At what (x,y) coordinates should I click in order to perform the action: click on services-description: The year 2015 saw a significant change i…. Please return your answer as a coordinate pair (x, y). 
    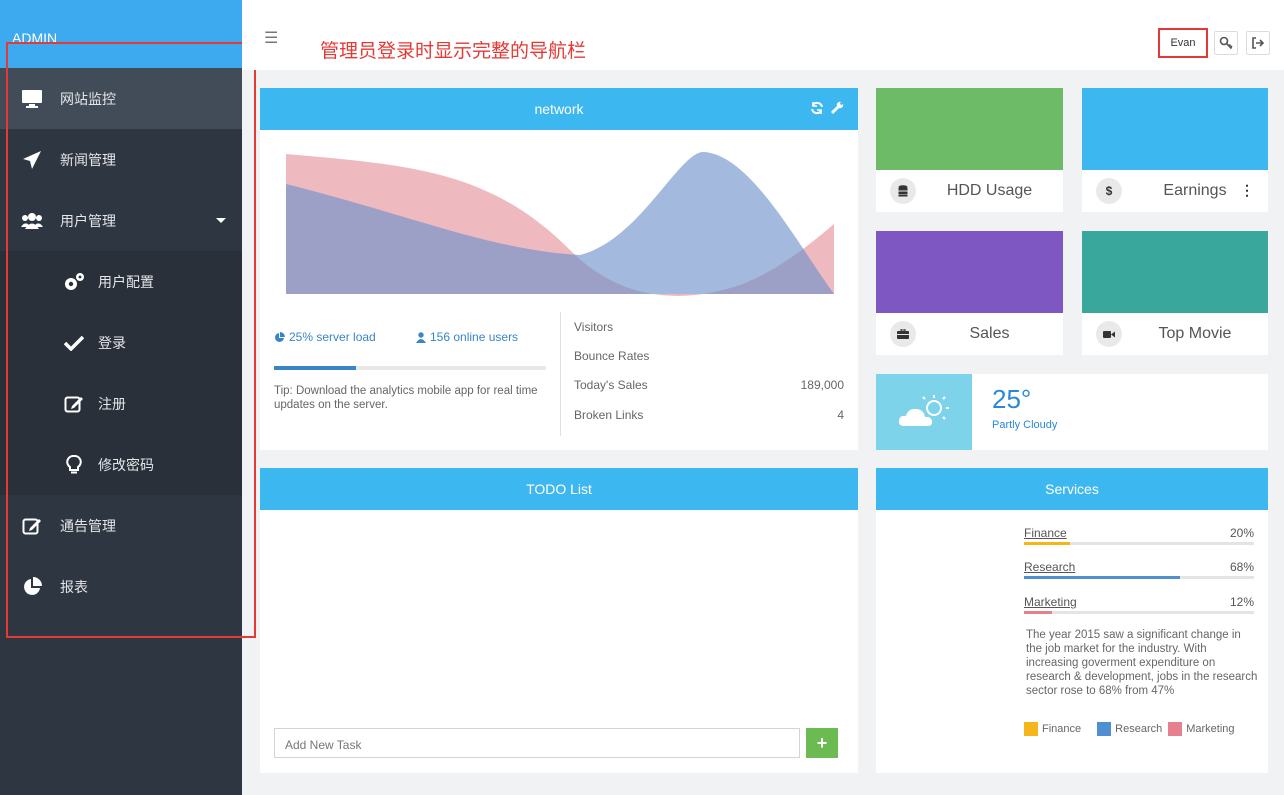
    Looking at the image, I should click on (1142, 663).